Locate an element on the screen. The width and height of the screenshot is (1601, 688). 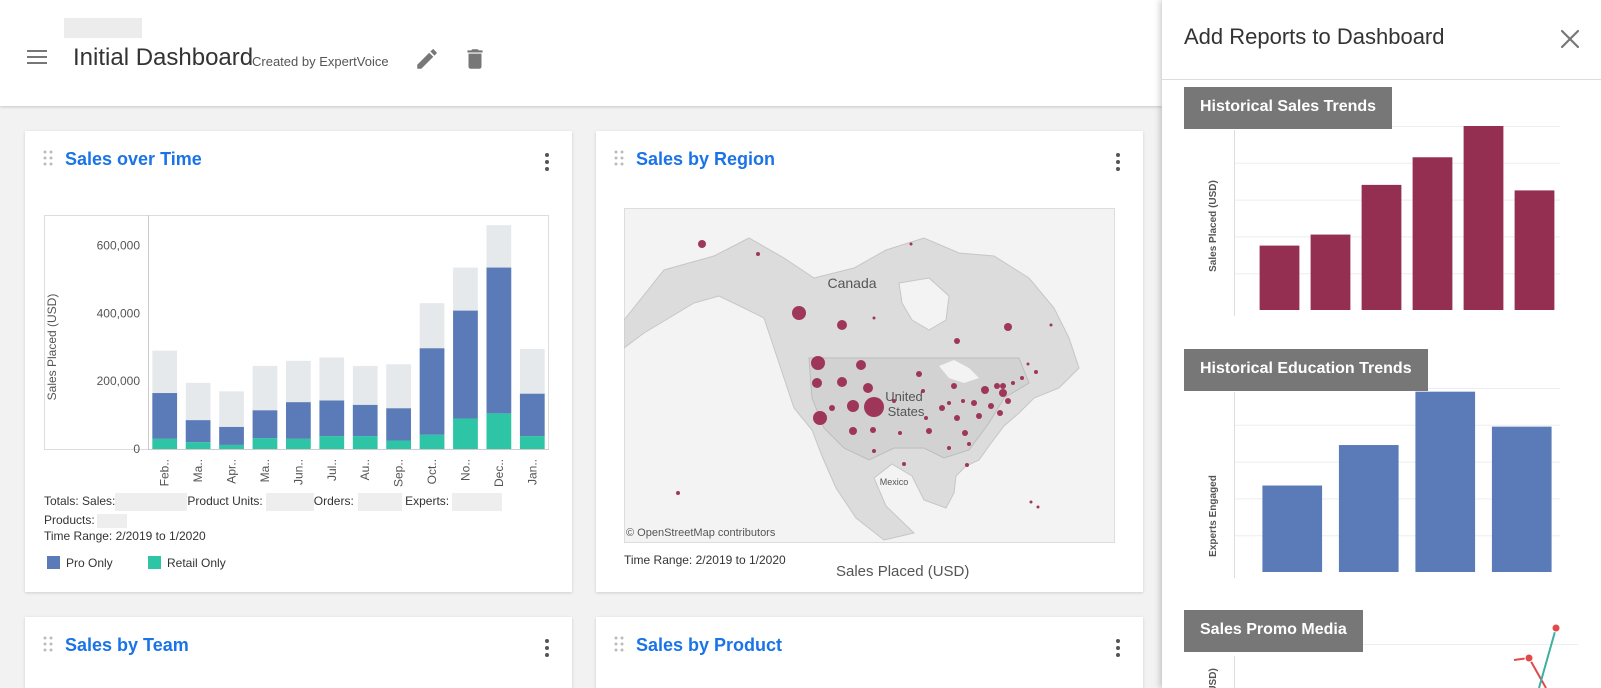
sales-trend-bar is located at coordinates (1381, 247).